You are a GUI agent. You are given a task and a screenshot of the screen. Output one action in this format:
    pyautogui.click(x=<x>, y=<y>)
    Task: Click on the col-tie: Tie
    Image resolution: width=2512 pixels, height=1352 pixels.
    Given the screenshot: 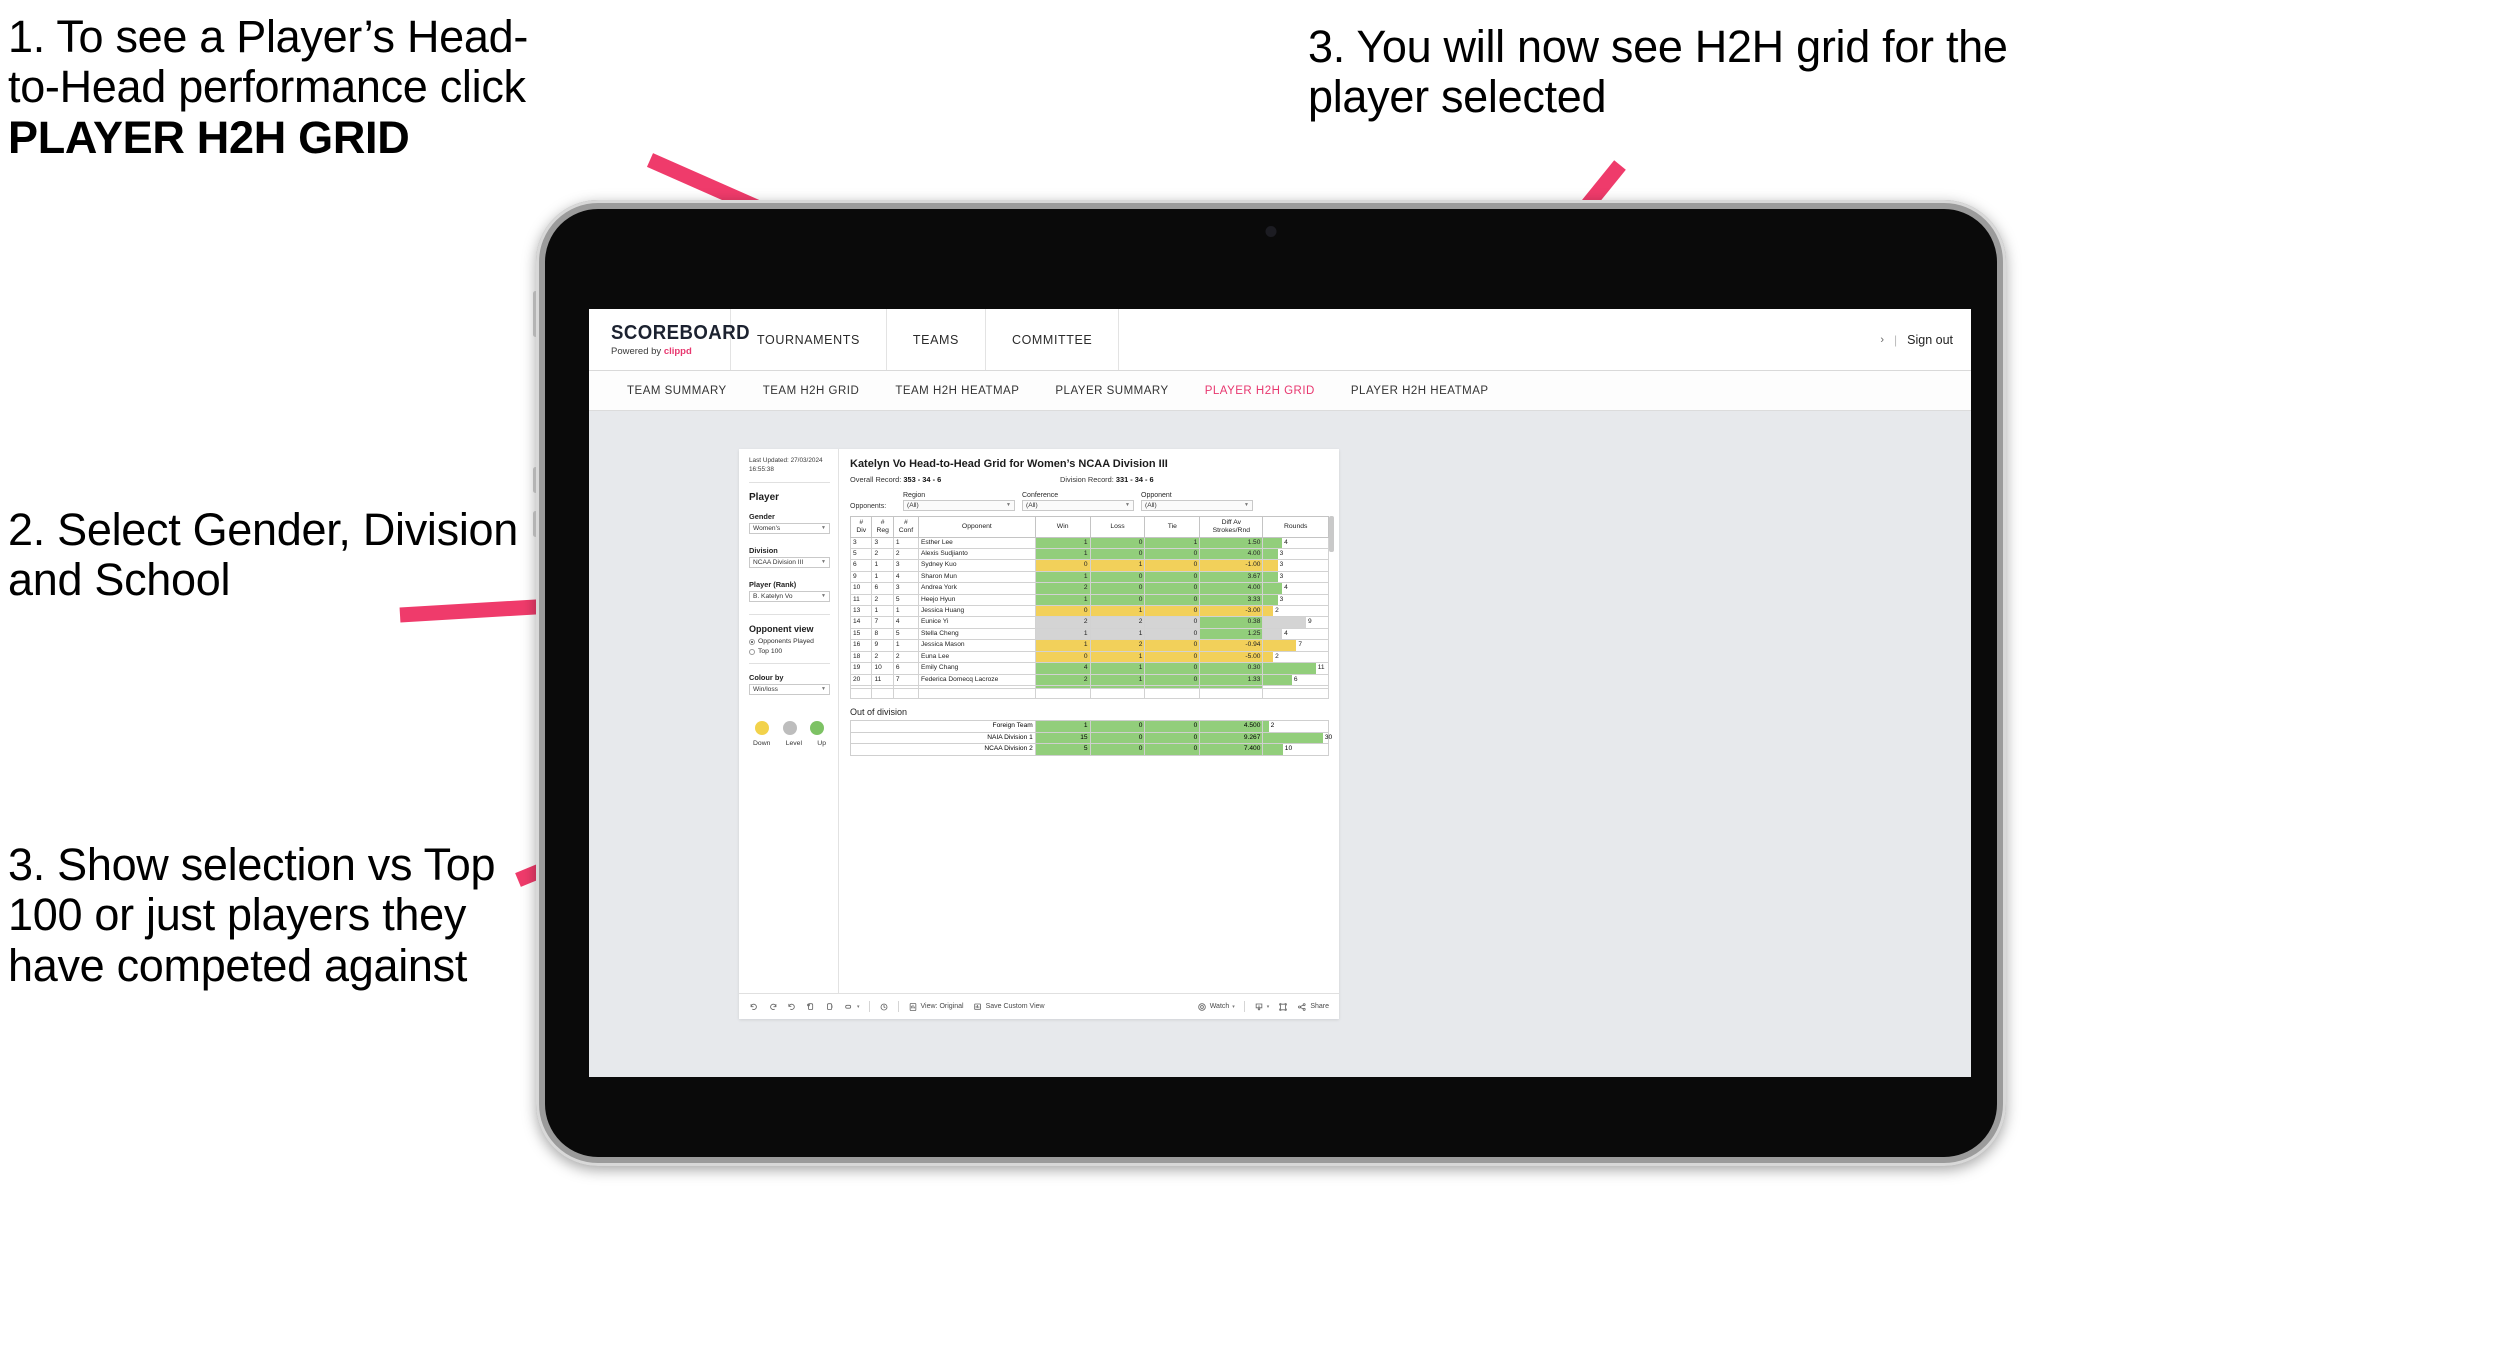 What is the action you would take?
    pyautogui.click(x=1172, y=527)
    